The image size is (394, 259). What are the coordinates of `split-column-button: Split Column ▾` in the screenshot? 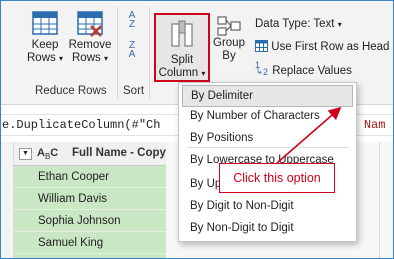 It's located at (182, 47).